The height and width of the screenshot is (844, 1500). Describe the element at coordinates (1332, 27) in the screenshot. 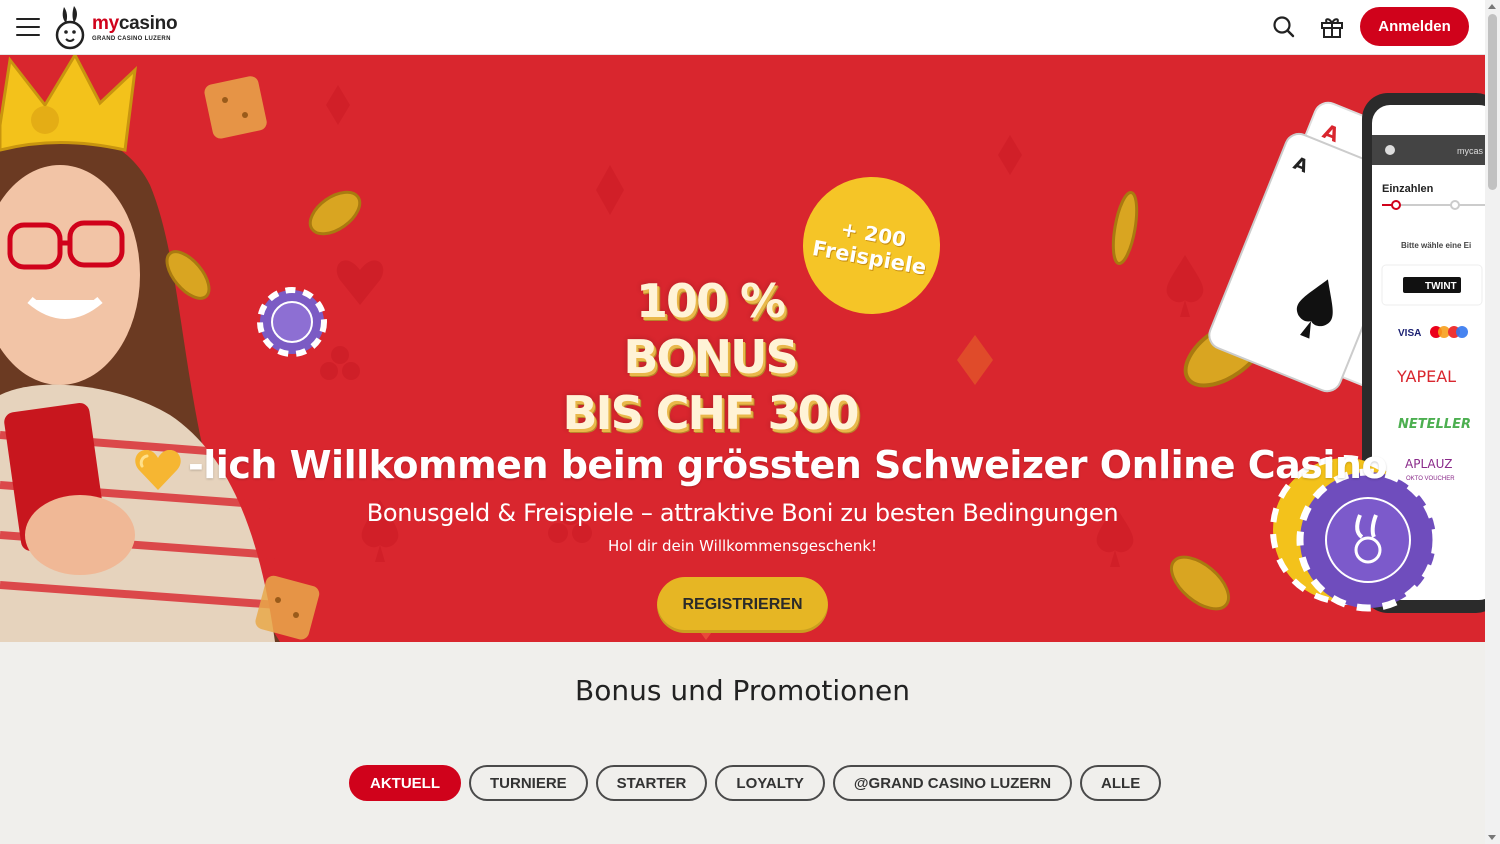

I see `gift-icon` at that location.